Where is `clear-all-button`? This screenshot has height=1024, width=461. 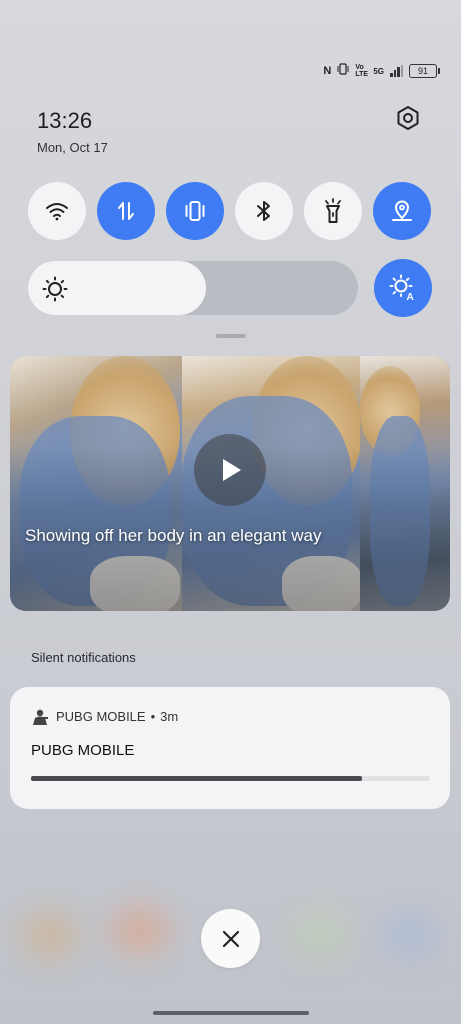 clear-all-button is located at coordinates (230, 938).